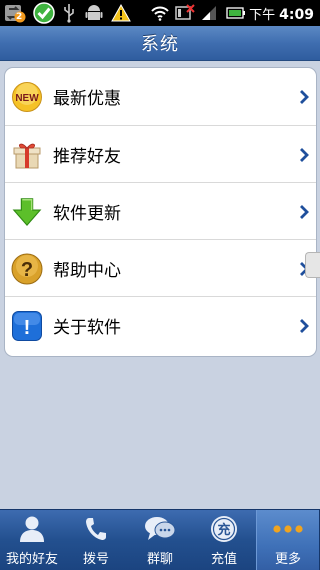  I want to click on recharge-icon-text: 充, so click(223, 530).